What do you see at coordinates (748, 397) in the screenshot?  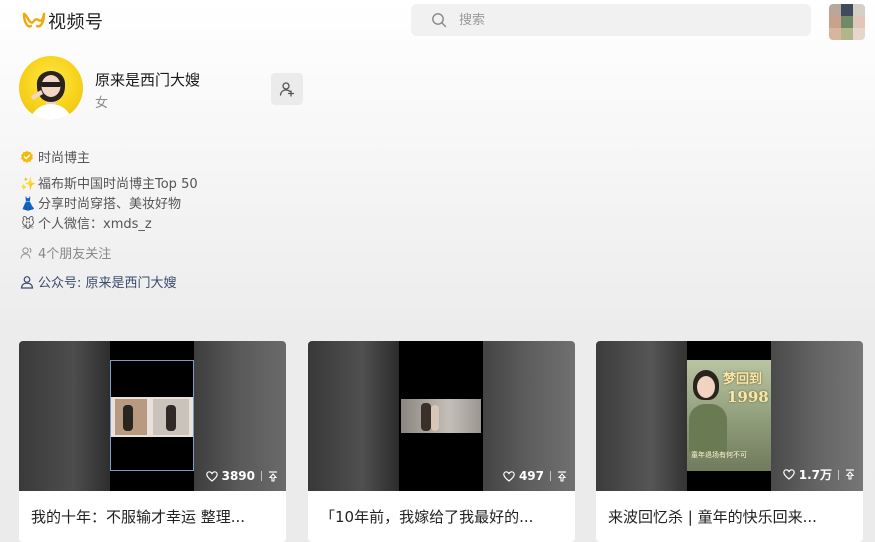 I see `thumb-overlay-year: 1998` at bounding box center [748, 397].